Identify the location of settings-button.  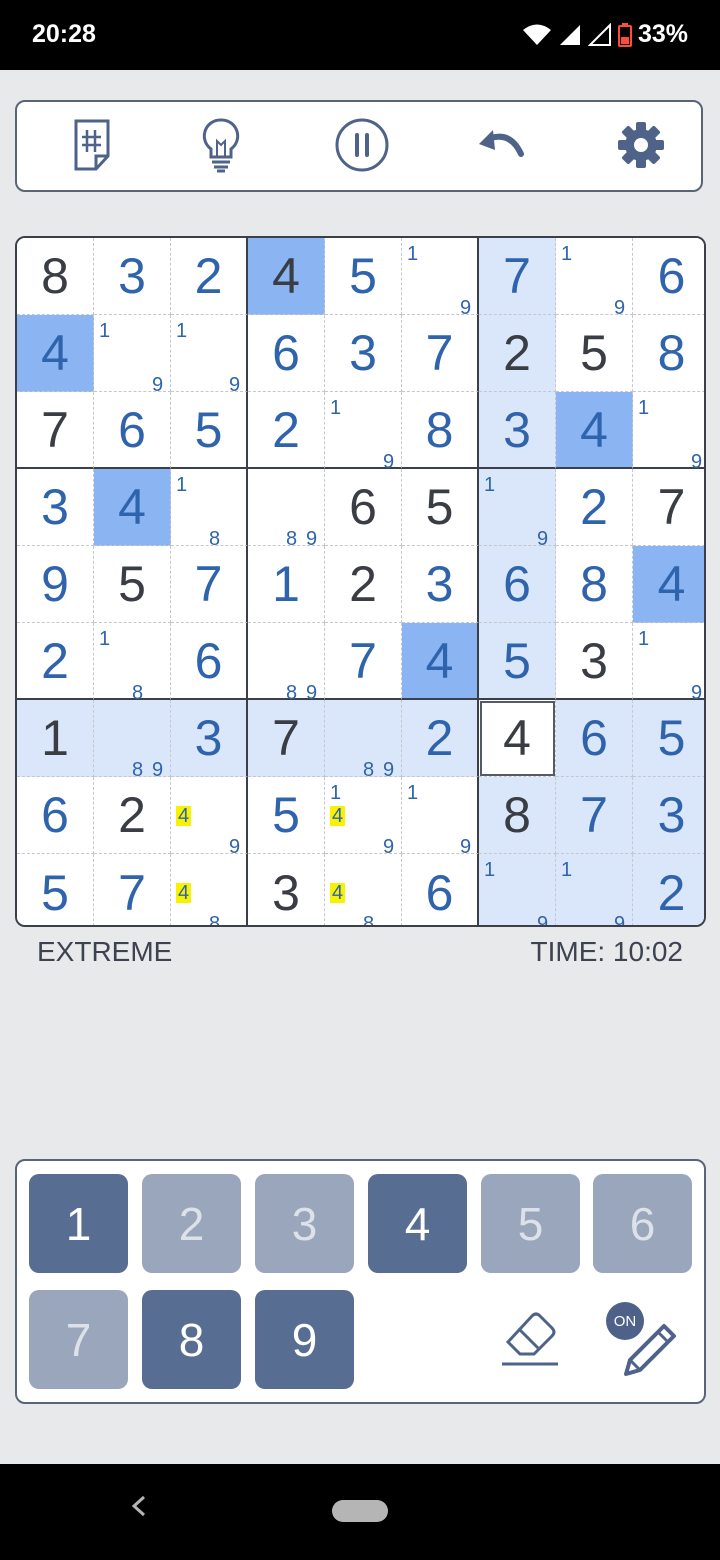
(641, 147).